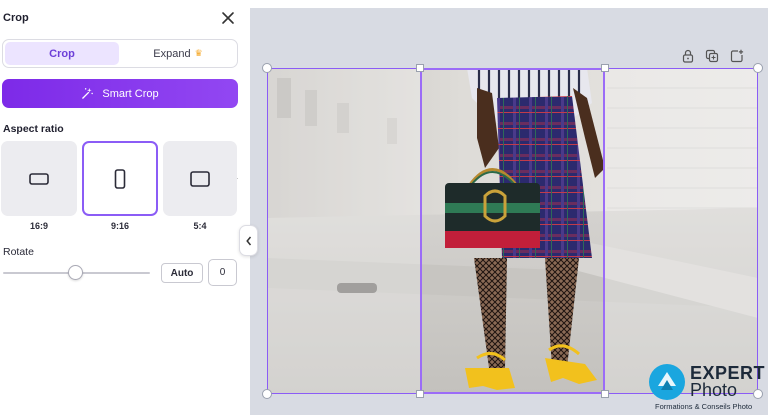 The width and height of the screenshot is (768, 415). I want to click on ratio-label-16-9: 16:9, so click(38, 226).